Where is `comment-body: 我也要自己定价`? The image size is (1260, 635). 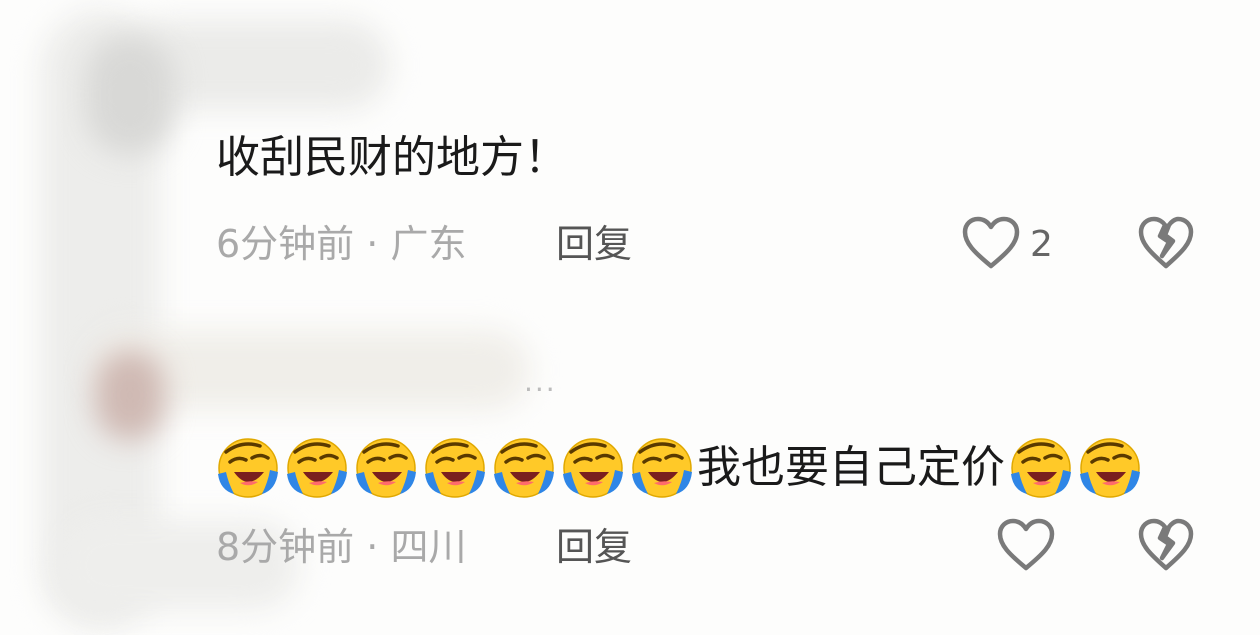 comment-body: 我也要自己定价 is located at coordinates (851, 467).